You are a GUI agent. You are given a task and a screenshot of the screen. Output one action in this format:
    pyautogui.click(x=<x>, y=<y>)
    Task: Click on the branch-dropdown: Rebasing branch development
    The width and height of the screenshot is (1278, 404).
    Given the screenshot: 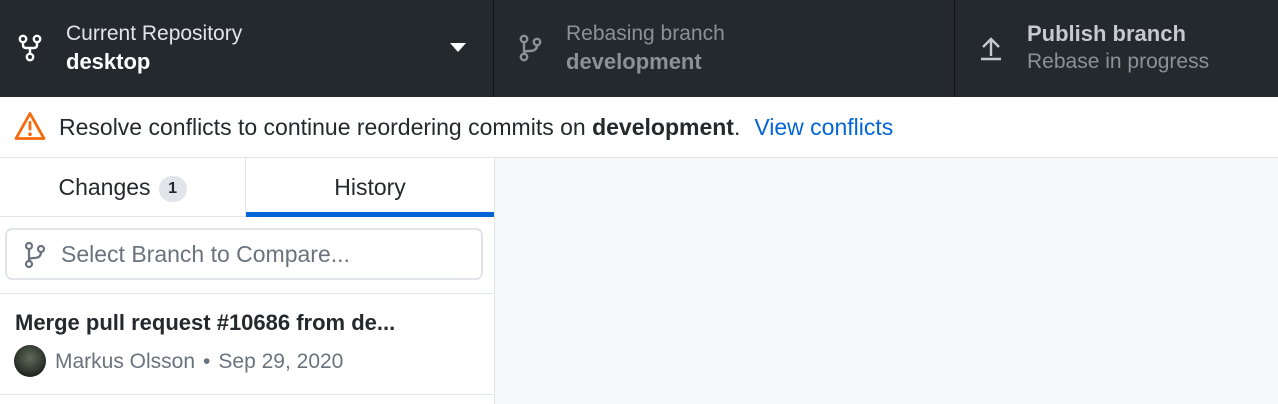 What is the action you would take?
    pyautogui.click(x=724, y=48)
    